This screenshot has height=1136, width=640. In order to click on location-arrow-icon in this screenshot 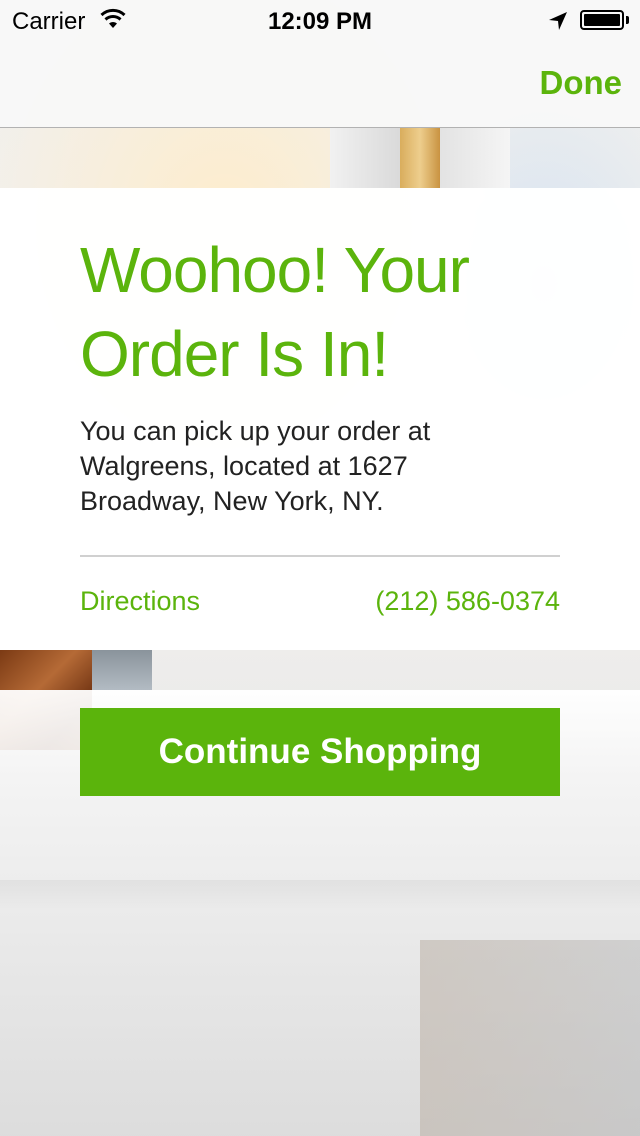, I will do `click(558, 20)`.